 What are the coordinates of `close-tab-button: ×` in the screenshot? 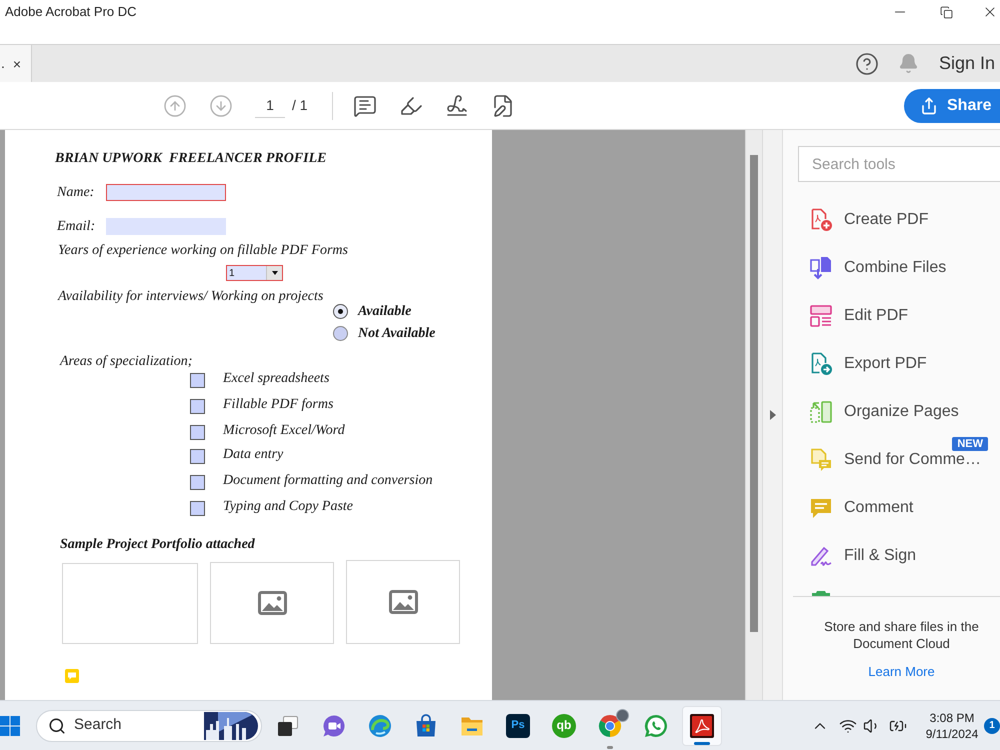 It's located at (17, 63).